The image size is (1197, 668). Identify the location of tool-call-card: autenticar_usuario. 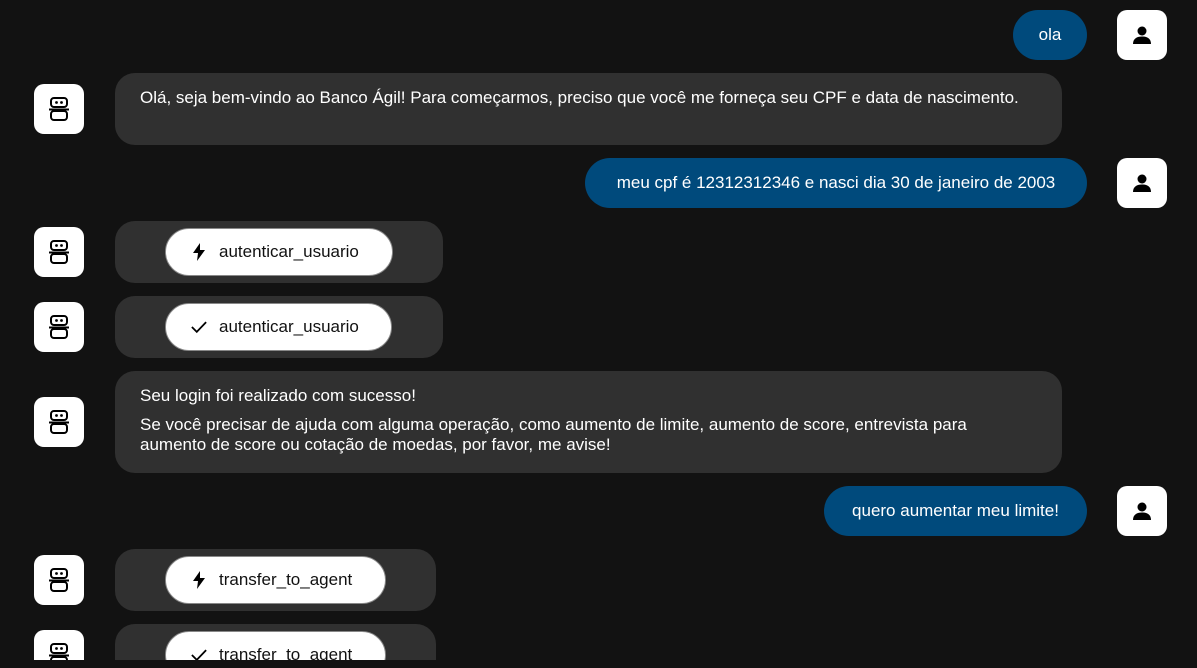
(279, 252).